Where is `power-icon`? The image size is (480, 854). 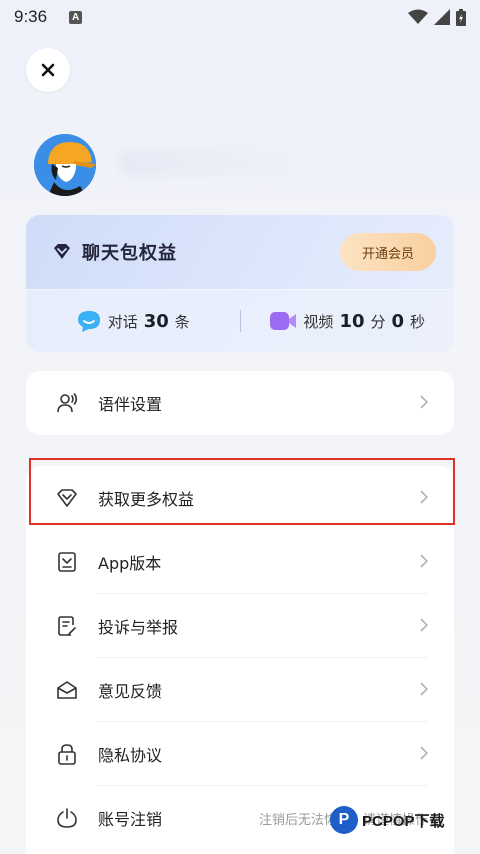 power-icon is located at coordinates (67, 818).